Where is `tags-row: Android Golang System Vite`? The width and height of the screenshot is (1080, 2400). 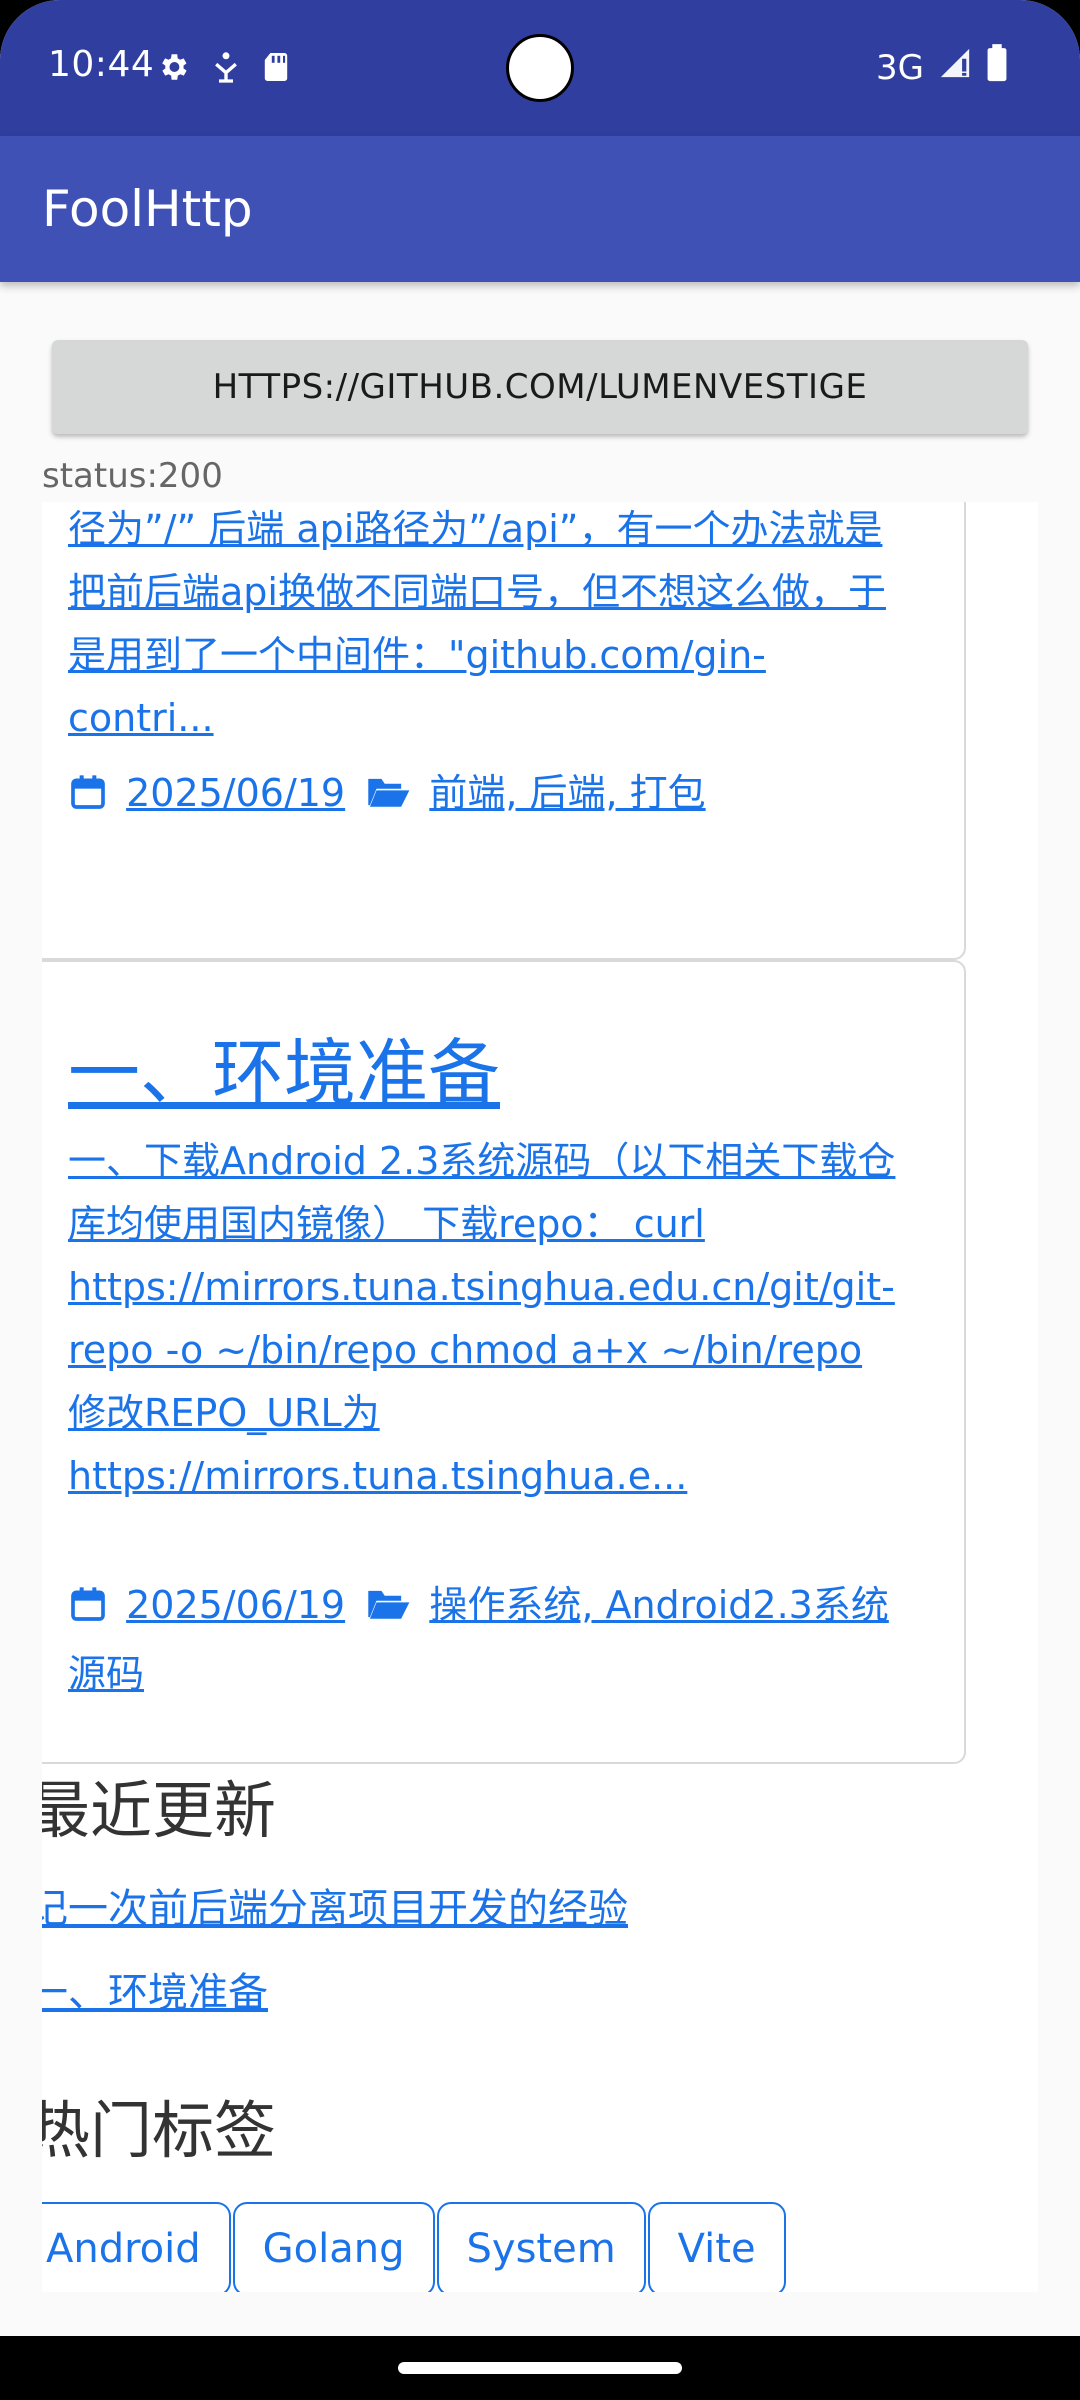
tags-row: Android Golang System Vite is located at coordinates (415, 2247).